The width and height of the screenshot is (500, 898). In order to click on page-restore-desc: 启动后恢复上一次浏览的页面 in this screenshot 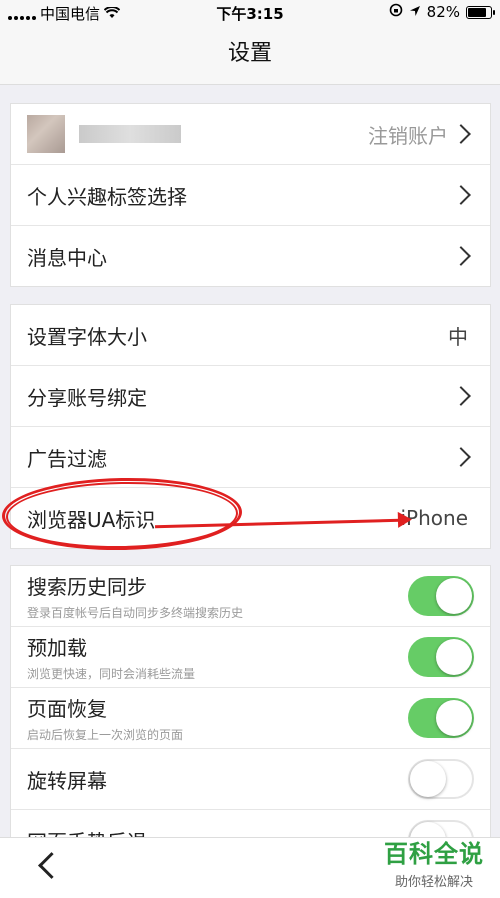, I will do `click(105, 735)`.